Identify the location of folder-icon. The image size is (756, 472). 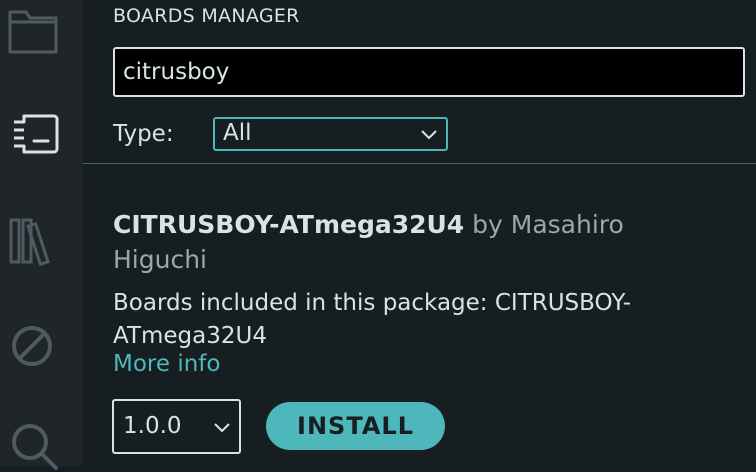
(34, 30).